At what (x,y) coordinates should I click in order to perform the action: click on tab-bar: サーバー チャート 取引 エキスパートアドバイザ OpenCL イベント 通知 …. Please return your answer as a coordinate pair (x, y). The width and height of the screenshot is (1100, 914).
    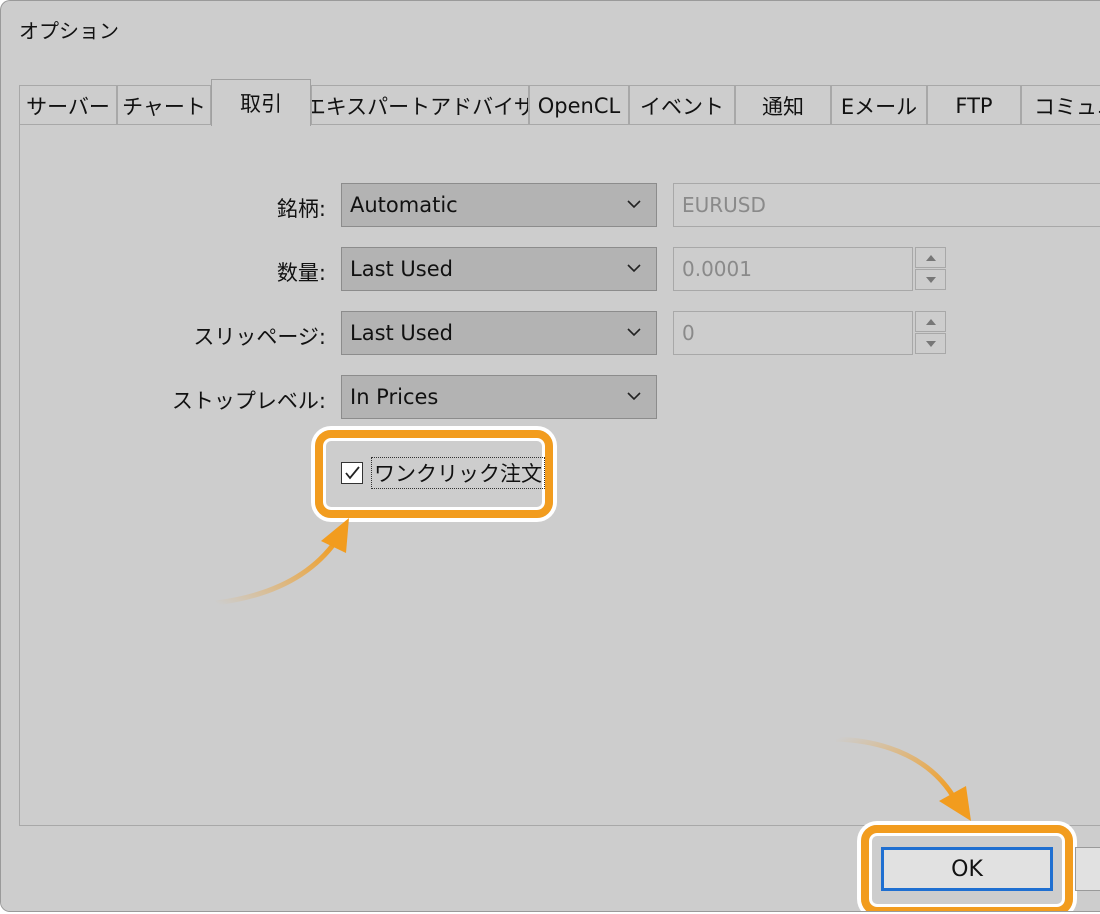
    Looking at the image, I should click on (559, 102).